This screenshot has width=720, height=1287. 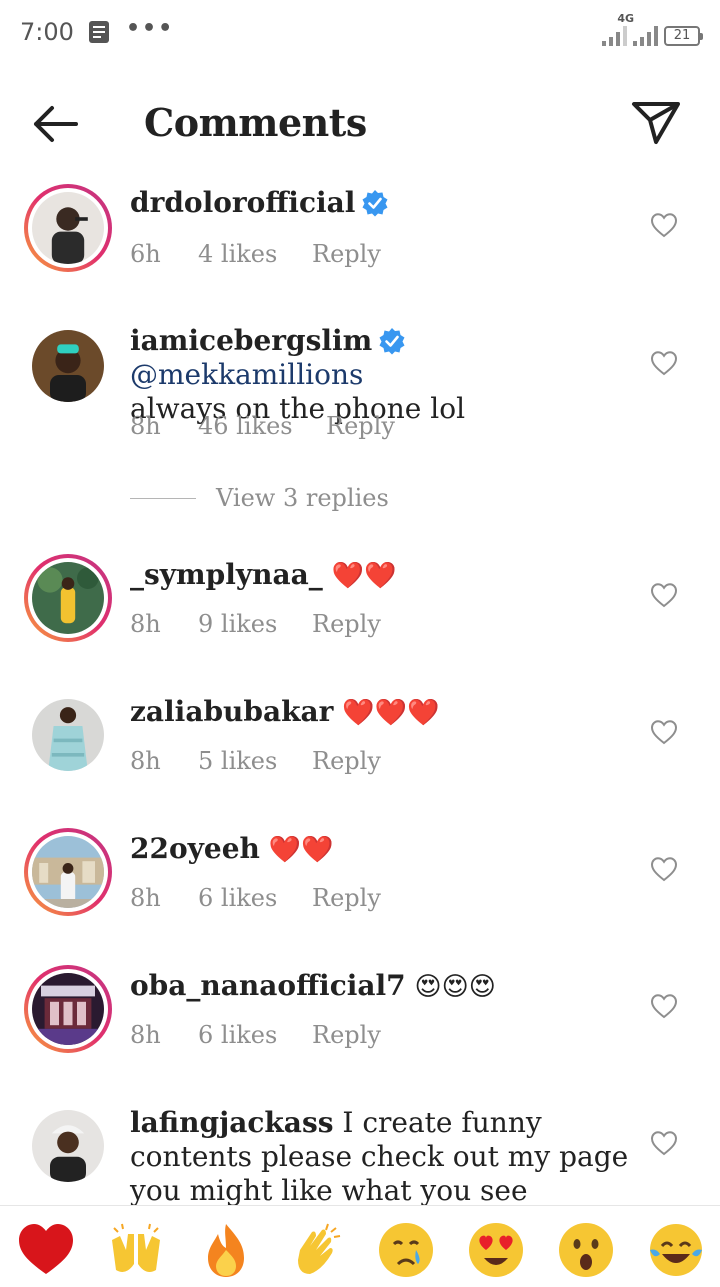 What do you see at coordinates (195, 848) in the screenshot?
I see `comment-username: 22oyeeh` at bounding box center [195, 848].